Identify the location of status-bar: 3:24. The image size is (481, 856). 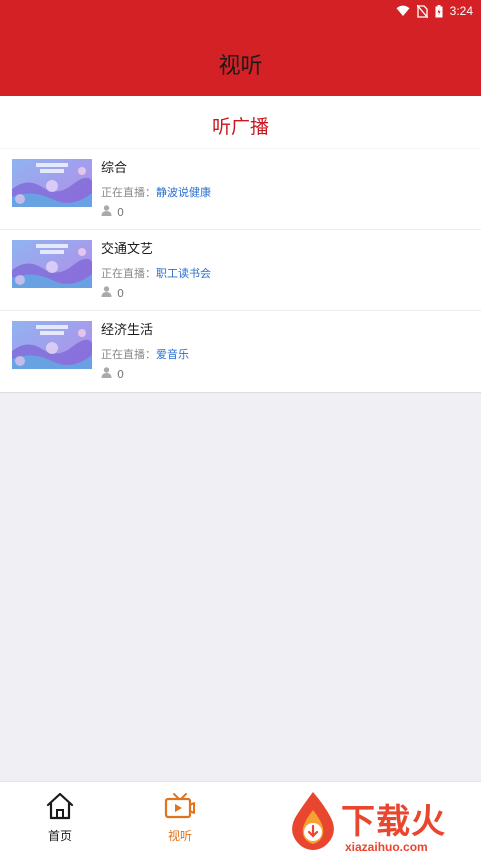
(434, 11).